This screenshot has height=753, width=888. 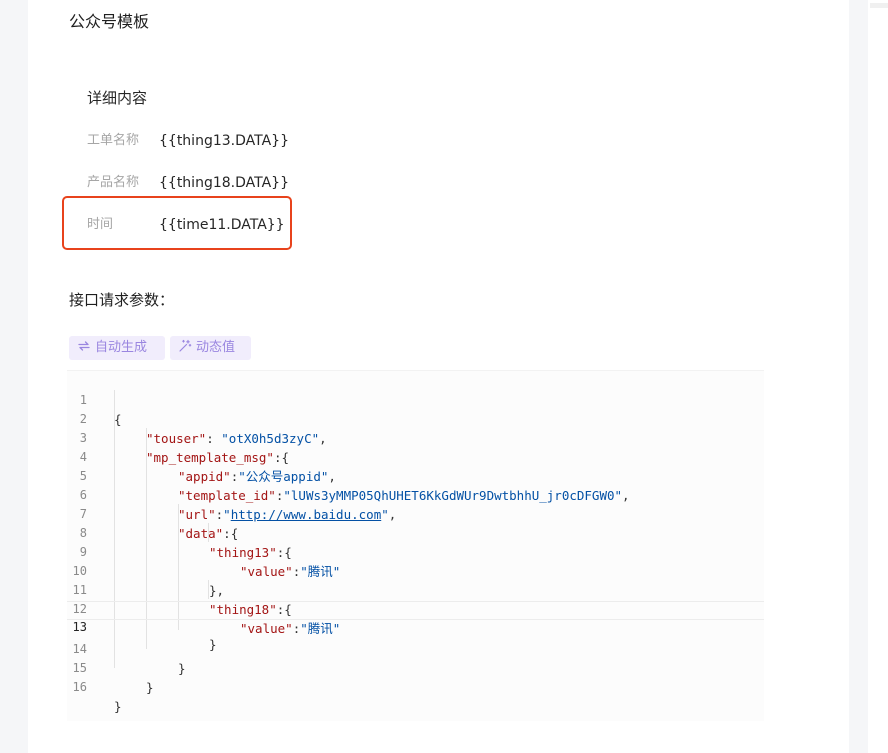 What do you see at coordinates (182, 600) in the screenshot?
I see `code-line: 11 "thing18":{` at bounding box center [182, 600].